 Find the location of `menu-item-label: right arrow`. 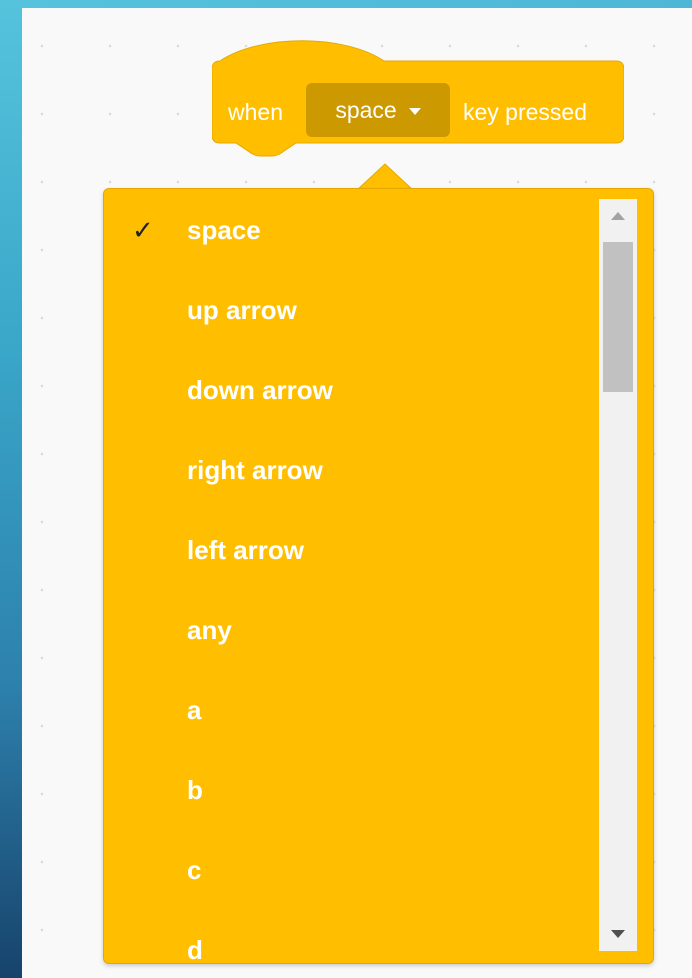

menu-item-label: right arrow is located at coordinates (255, 469).